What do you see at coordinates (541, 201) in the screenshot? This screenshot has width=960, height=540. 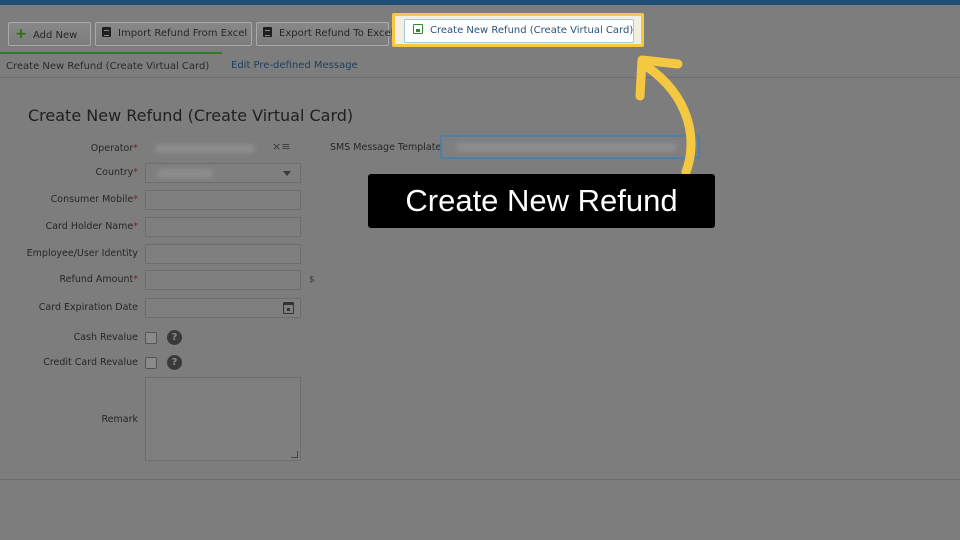 I see `callout-label: Create New Refund` at bounding box center [541, 201].